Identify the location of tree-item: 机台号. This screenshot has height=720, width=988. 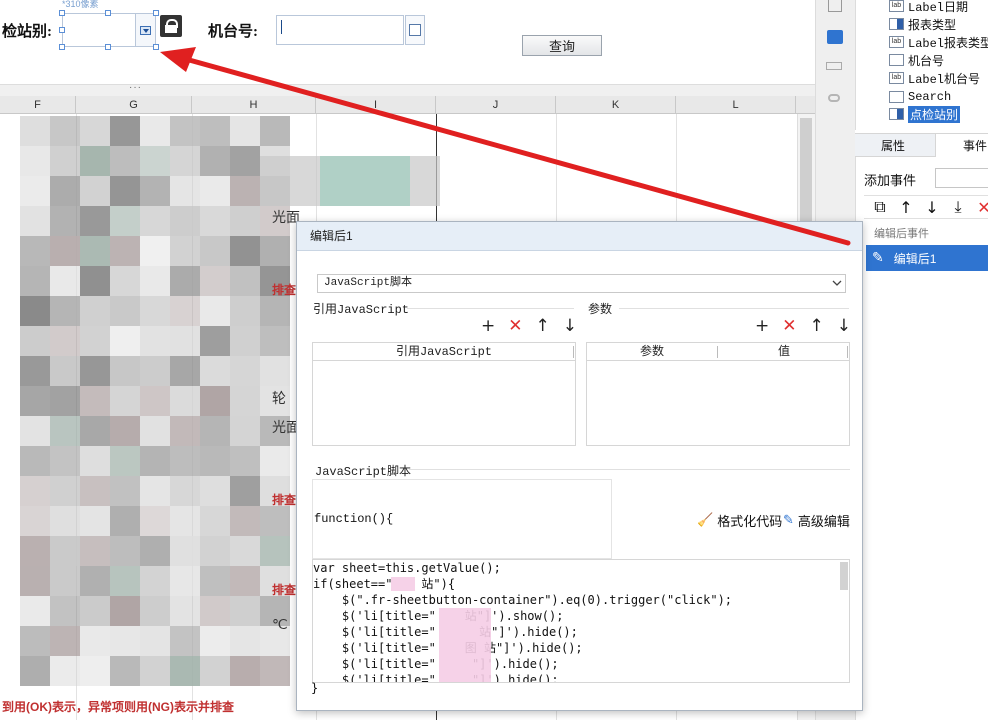
(916, 60).